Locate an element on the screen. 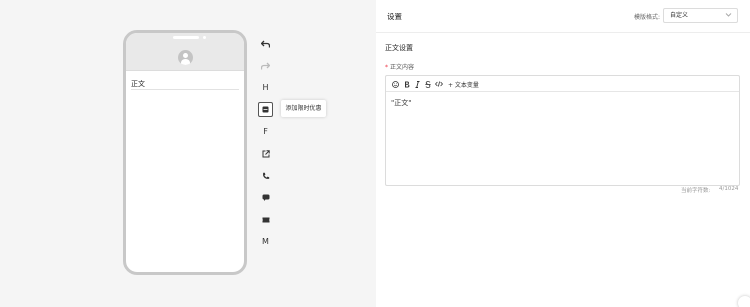 This screenshot has height=307, width=750. bold-button is located at coordinates (406, 84).